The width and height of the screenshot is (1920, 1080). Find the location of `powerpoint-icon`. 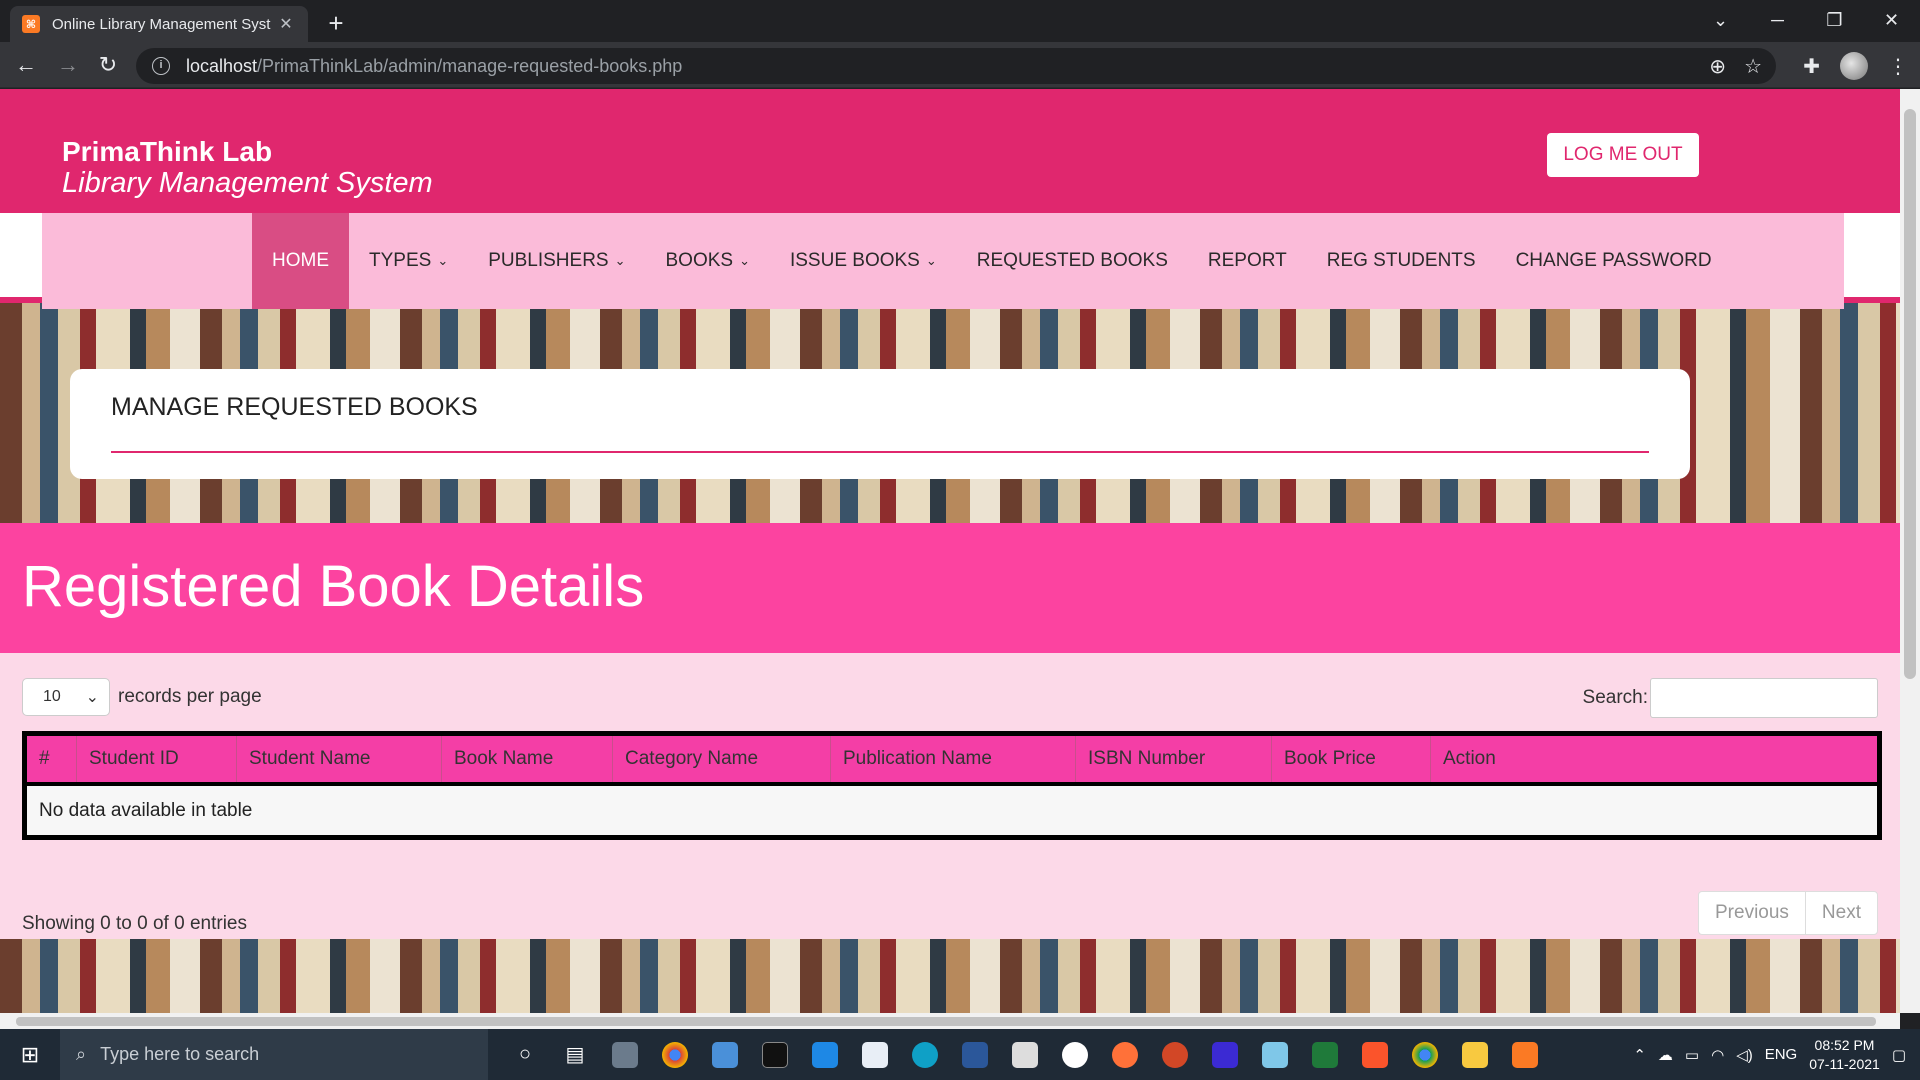

powerpoint-icon is located at coordinates (1175, 1054).